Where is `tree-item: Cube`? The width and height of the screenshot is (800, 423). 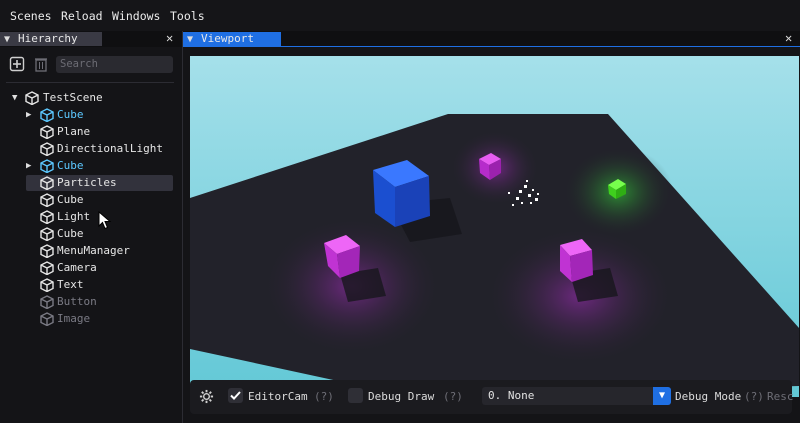 tree-item: Cube is located at coordinates (99, 200).